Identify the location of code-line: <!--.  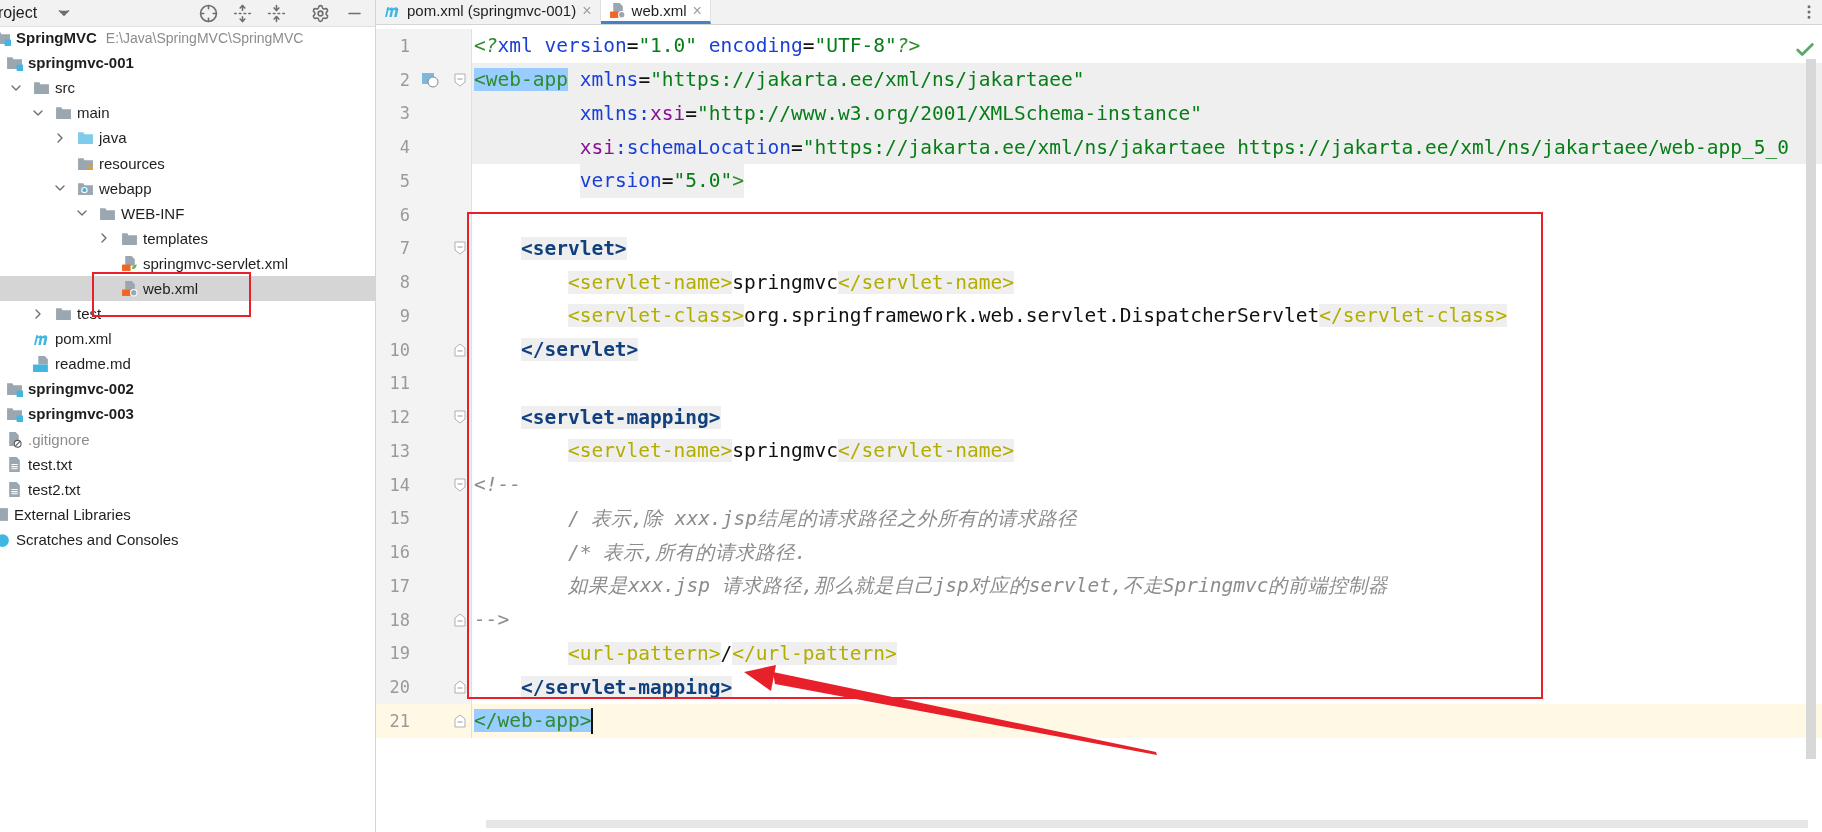
(497, 485).